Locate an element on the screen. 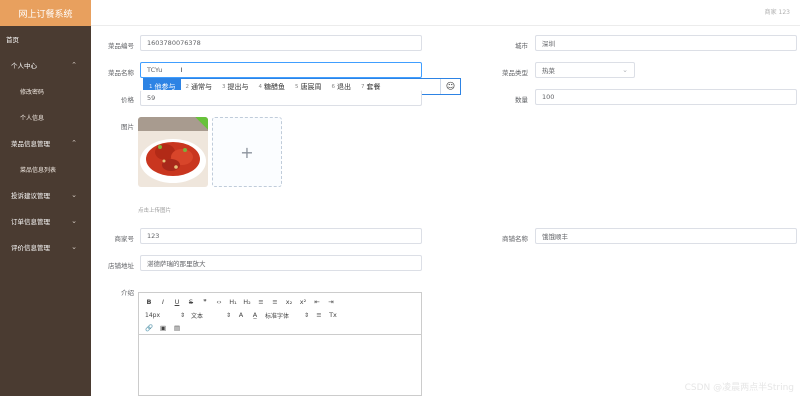 The width and height of the screenshot is (800, 396). address-value: 湛德萨瑞的那里放大 is located at coordinates (176, 264).